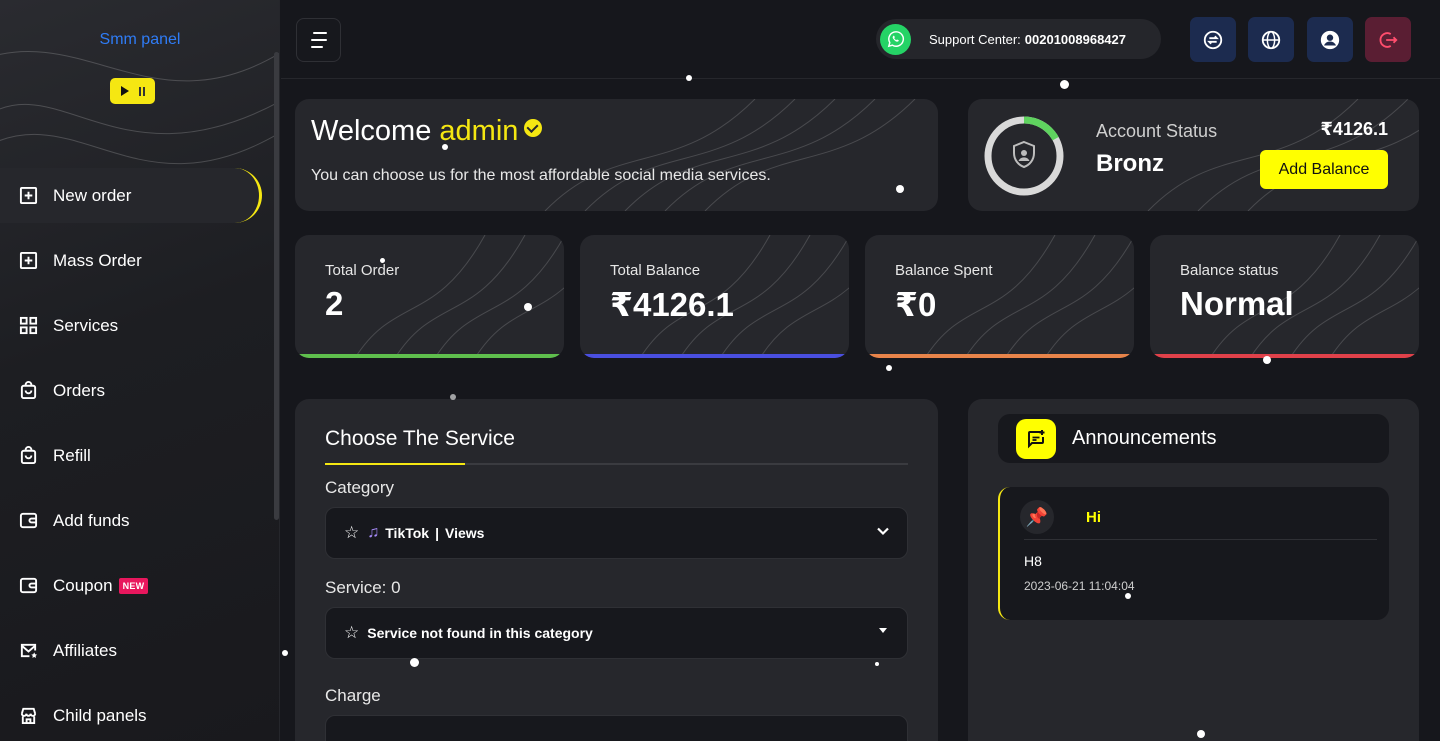 The width and height of the screenshot is (1440, 741). I want to click on hamburger-icon, so click(319, 33).